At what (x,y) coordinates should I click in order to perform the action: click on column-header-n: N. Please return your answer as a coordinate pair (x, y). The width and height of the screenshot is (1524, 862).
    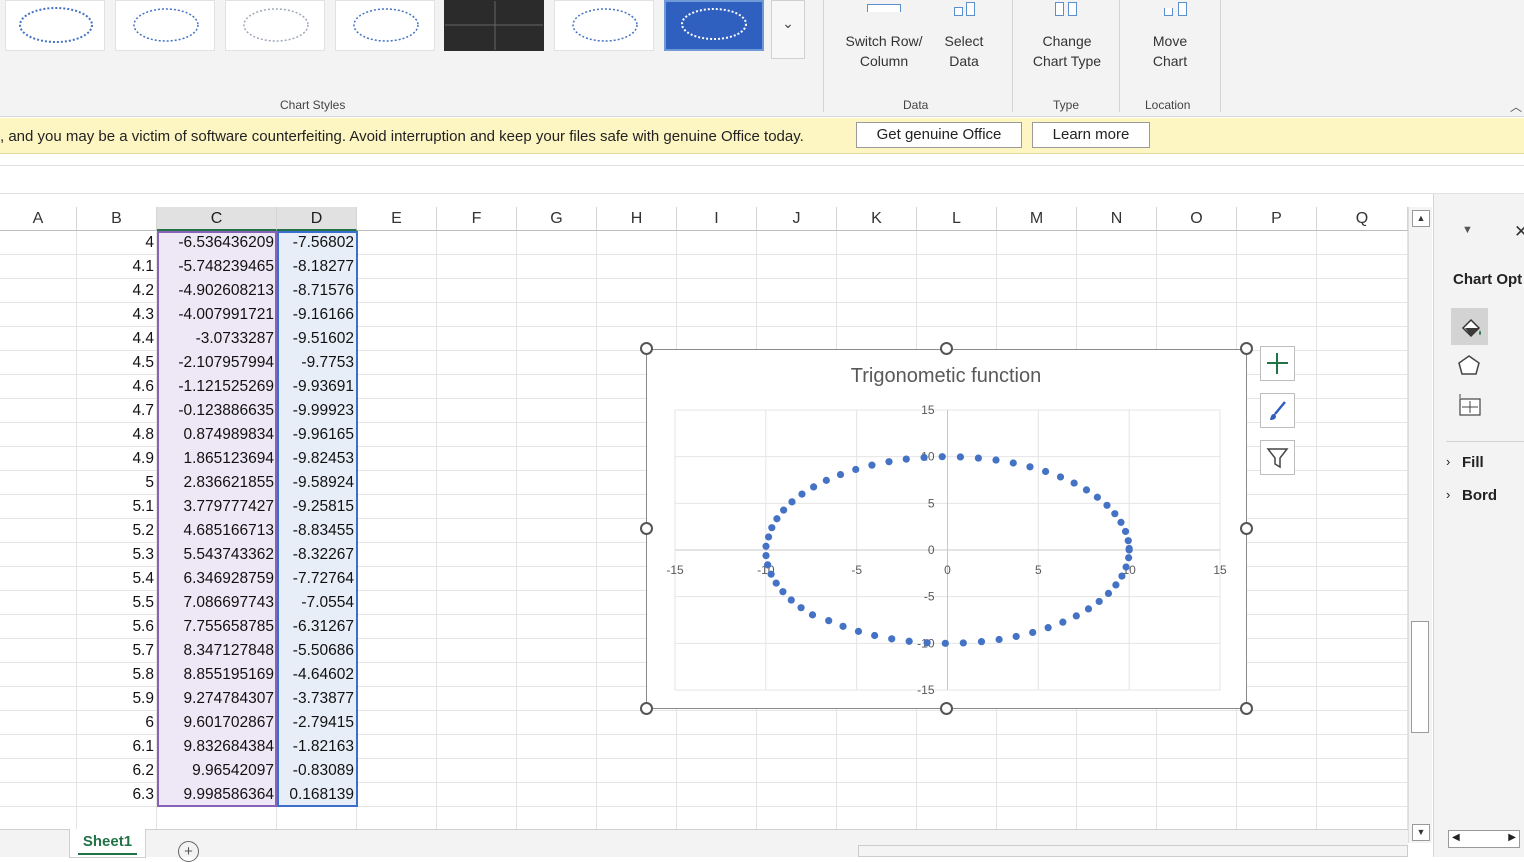
    Looking at the image, I should click on (1117, 219).